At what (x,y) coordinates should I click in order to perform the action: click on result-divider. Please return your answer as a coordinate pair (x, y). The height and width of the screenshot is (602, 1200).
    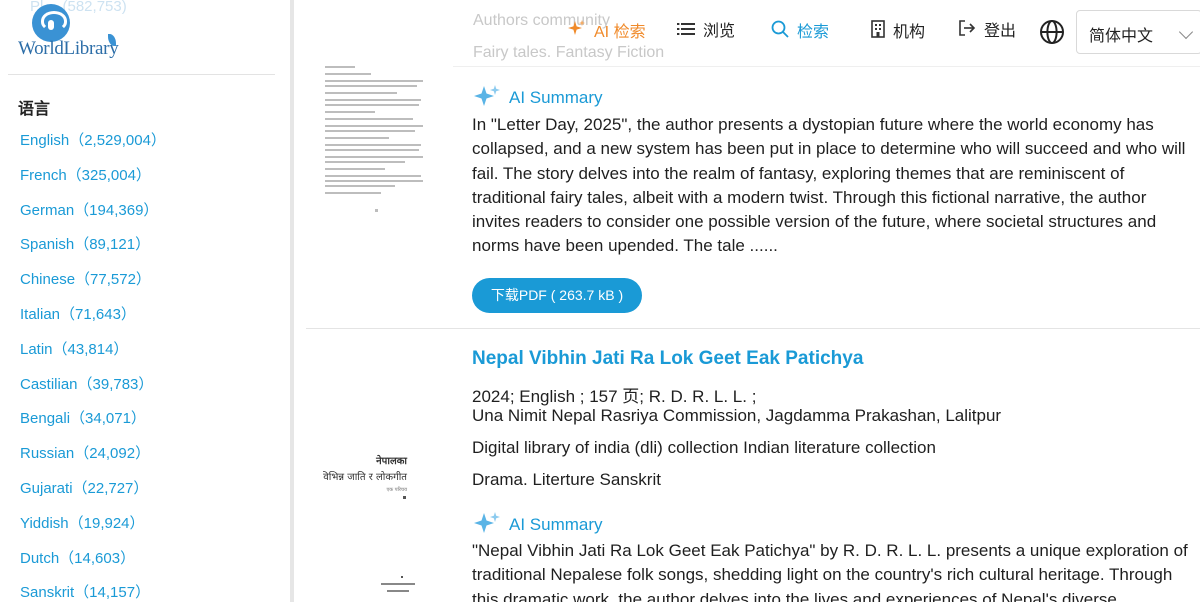
    Looking at the image, I should click on (753, 328).